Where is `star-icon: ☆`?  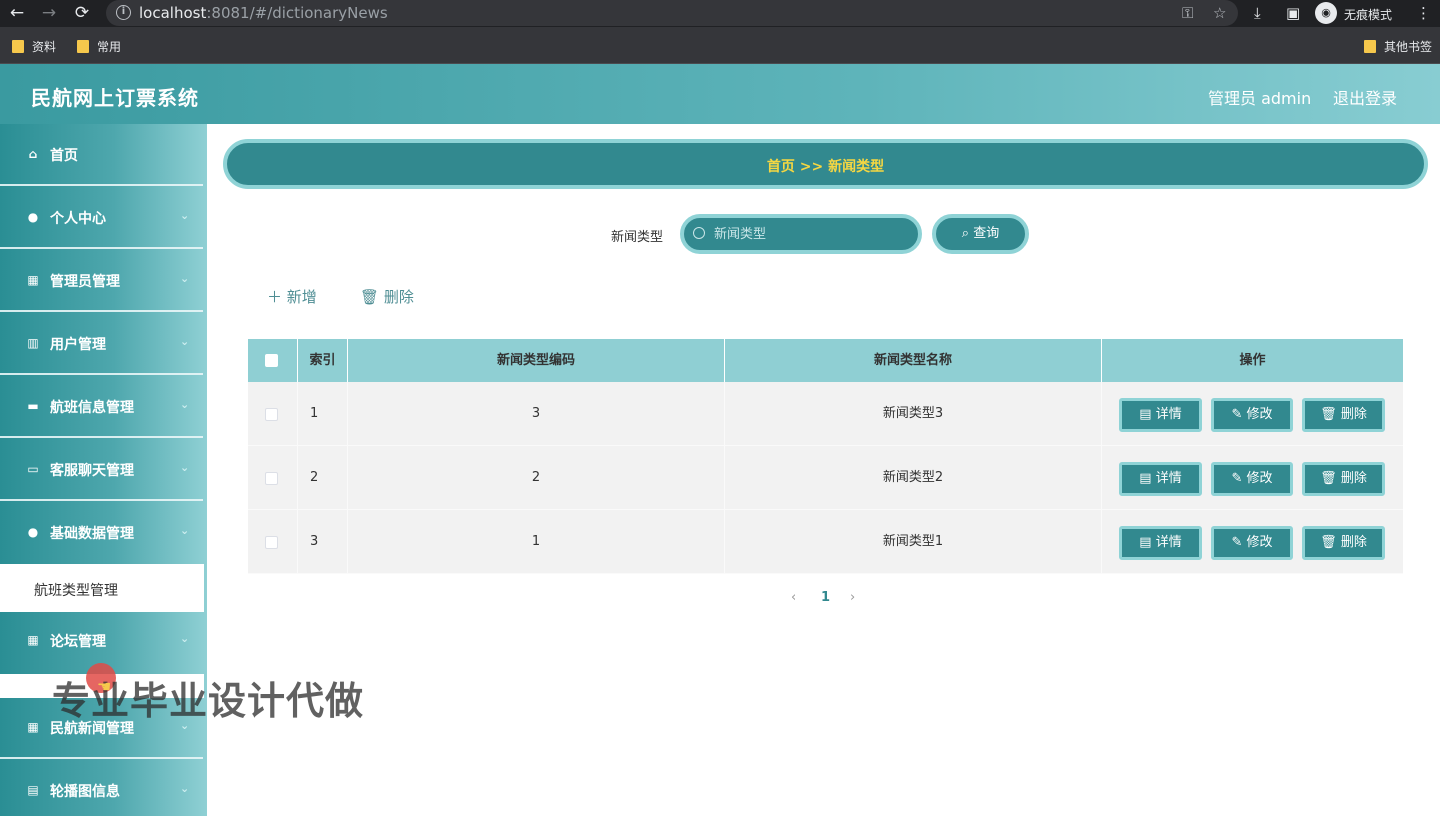 star-icon: ☆ is located at coordinates (1219, 13).